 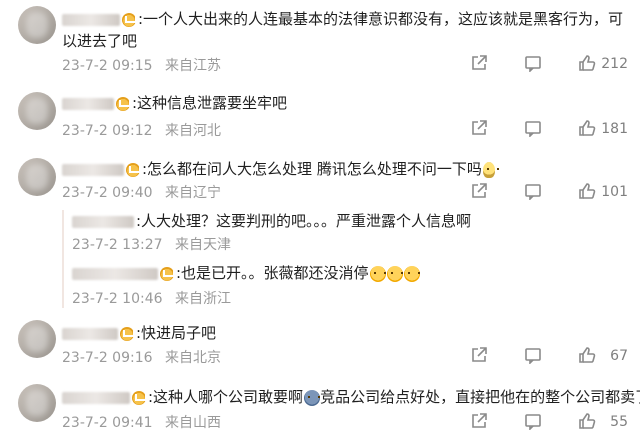 What do you see at coordinates (351, 397) in the screenshot?
I see `comment-text: :这种人哪个公司敢要啊 竞品公司给点好处，直接把他在的整个公司都卖了` at bounding box center [351, 397].